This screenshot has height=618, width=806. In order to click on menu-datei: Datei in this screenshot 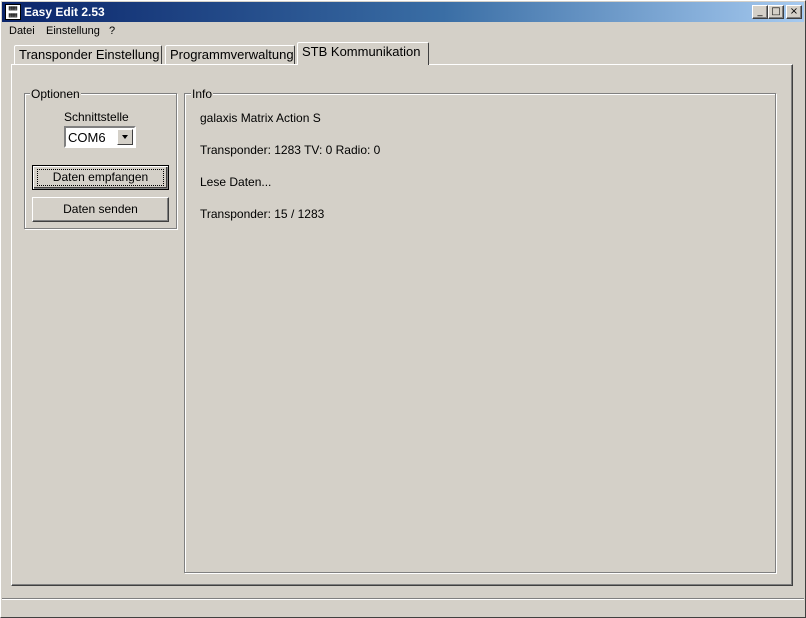, I will do `click(22, 31)`.